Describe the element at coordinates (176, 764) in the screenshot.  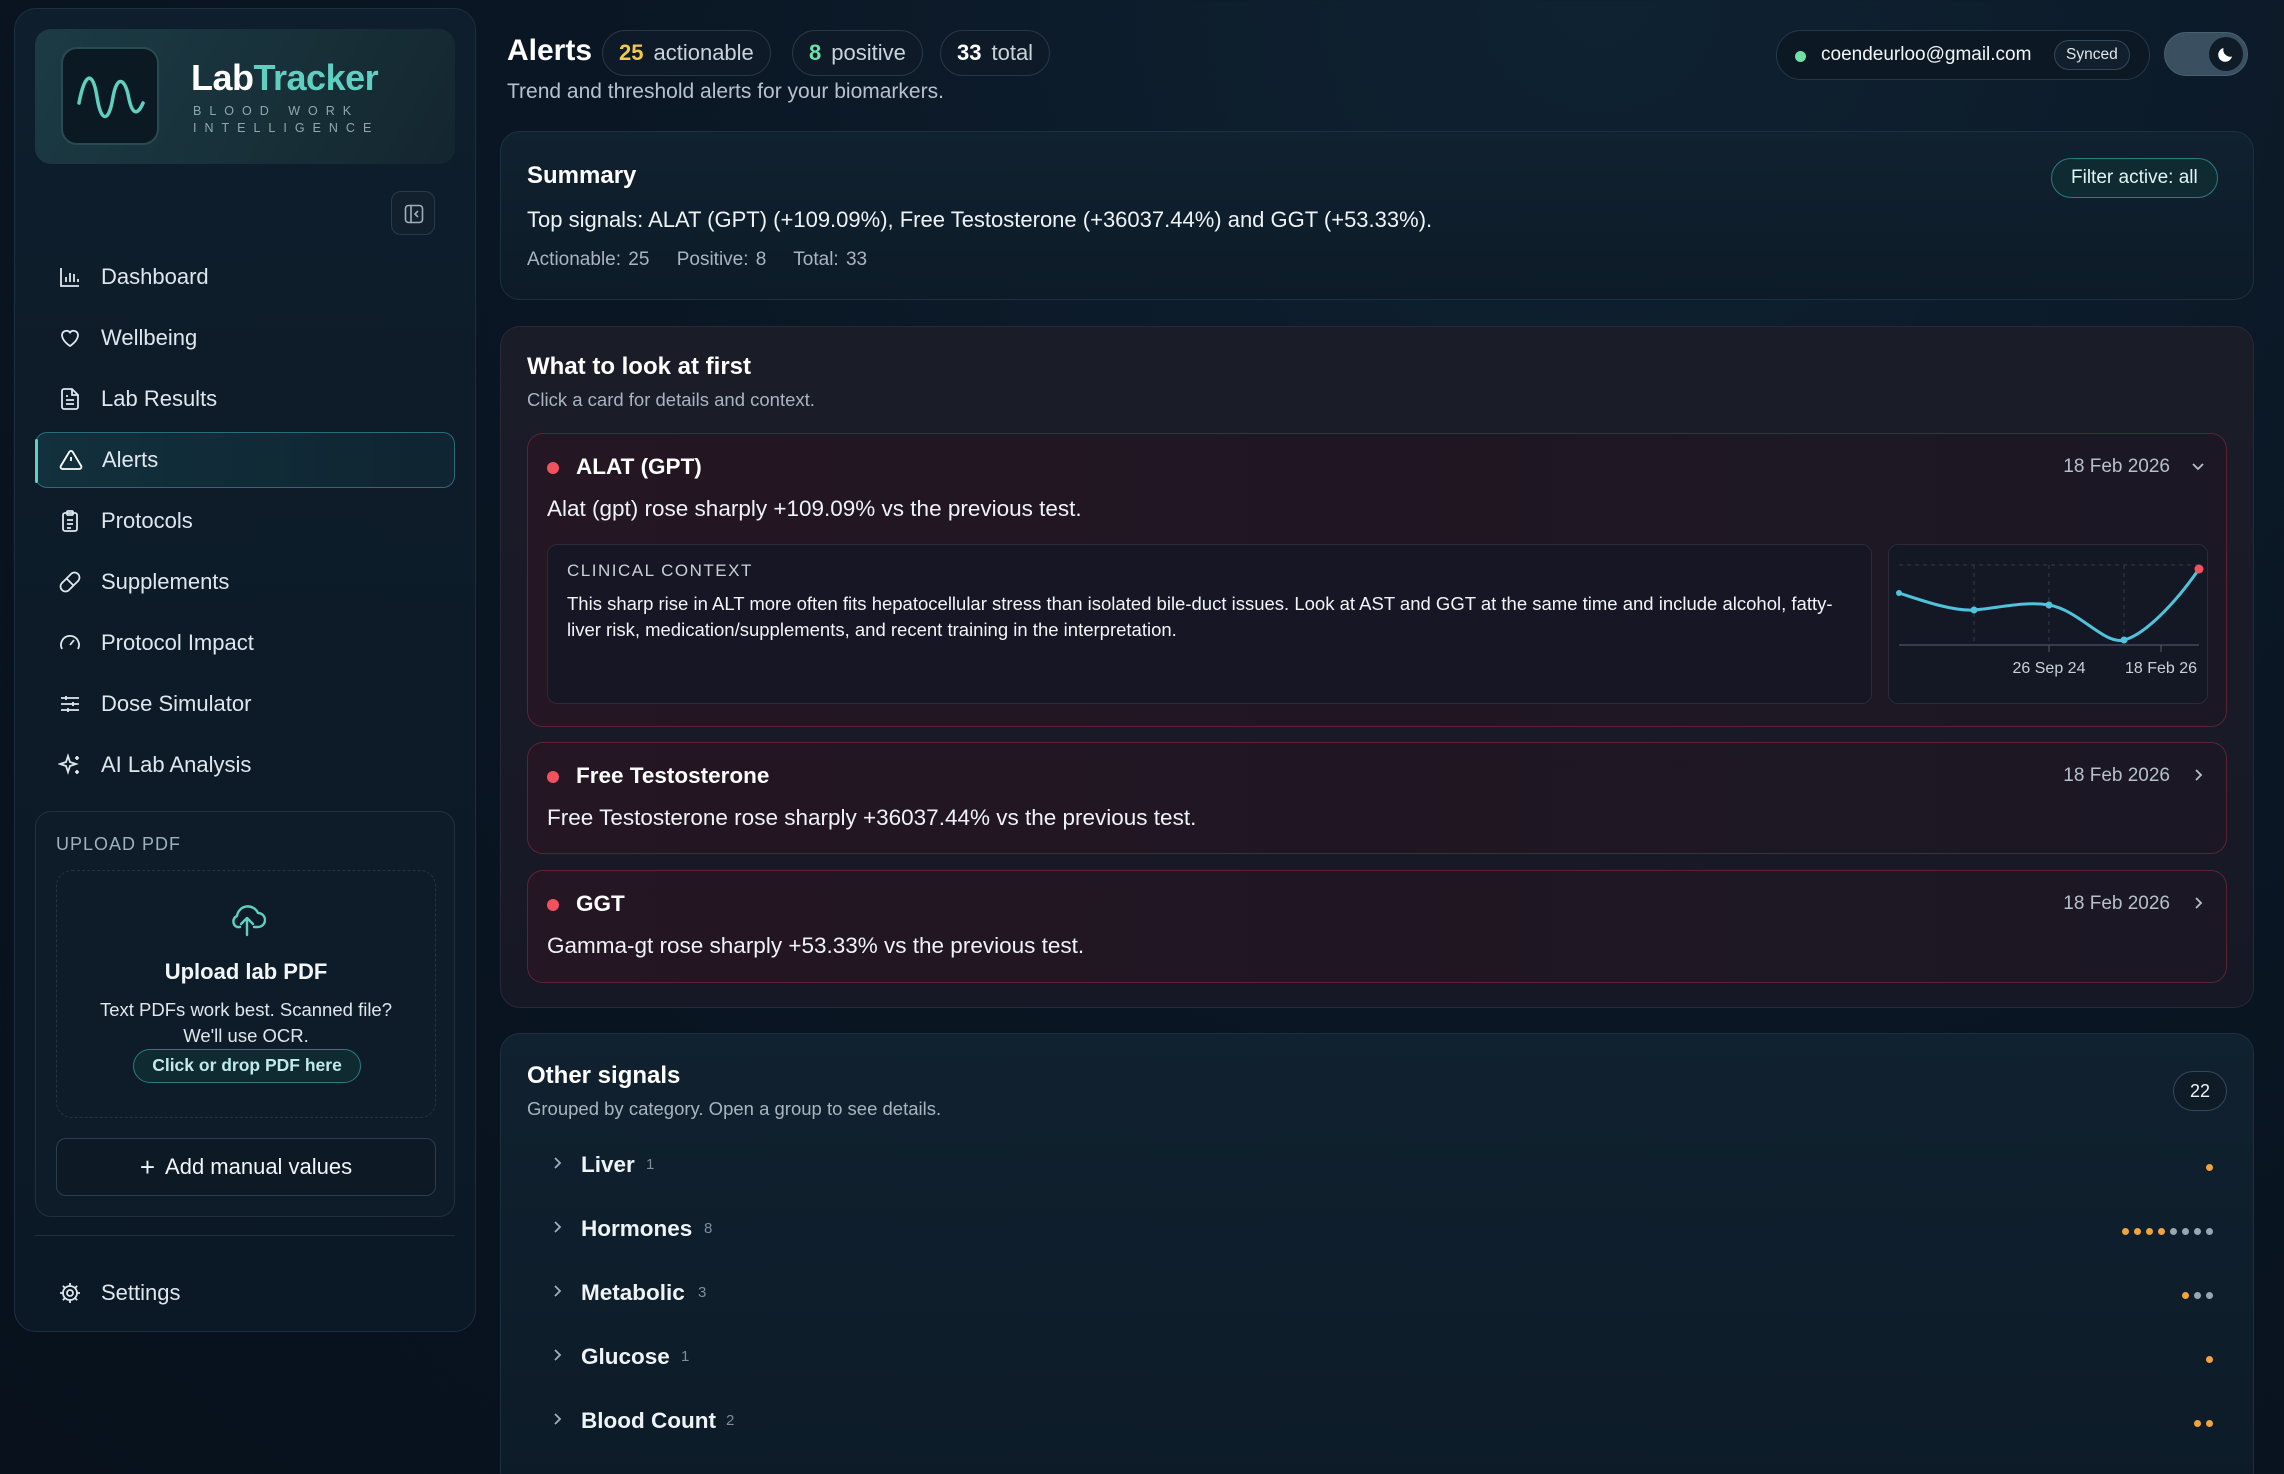
I see `sidebar-item-label: AI Lab Analysis` at that location.